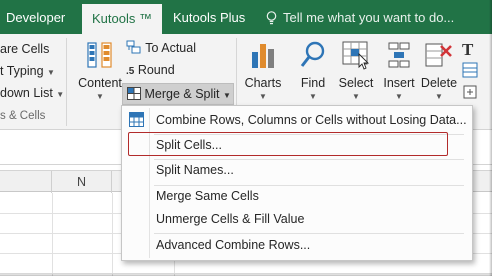 The image size is (492, 276). What do you see at coordinates (297, 196) in the screenshot?
I see `menu-item-merge-same: Merge Same Cells` at bounding box center [297, 196].